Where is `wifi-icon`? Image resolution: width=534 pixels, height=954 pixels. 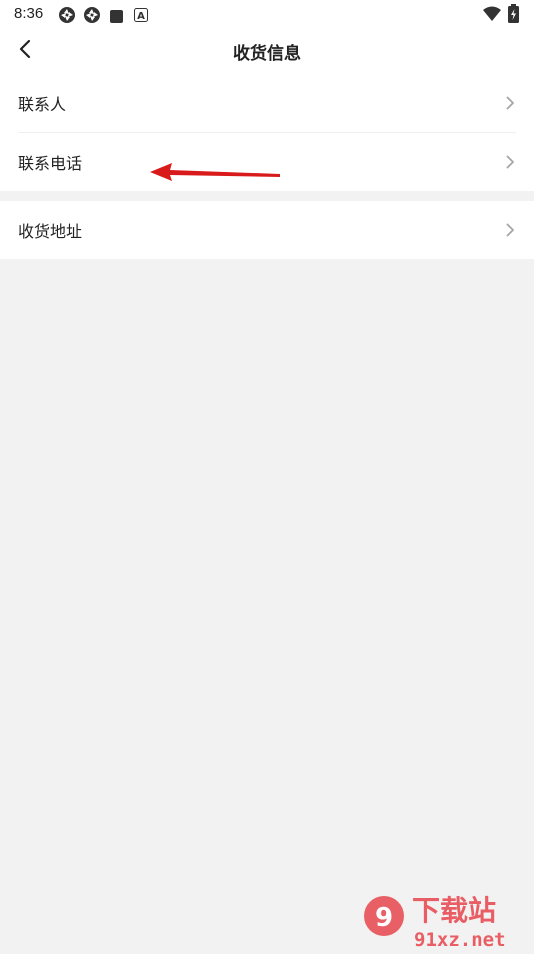
wifi-icon is located at coordinates (492, 15).